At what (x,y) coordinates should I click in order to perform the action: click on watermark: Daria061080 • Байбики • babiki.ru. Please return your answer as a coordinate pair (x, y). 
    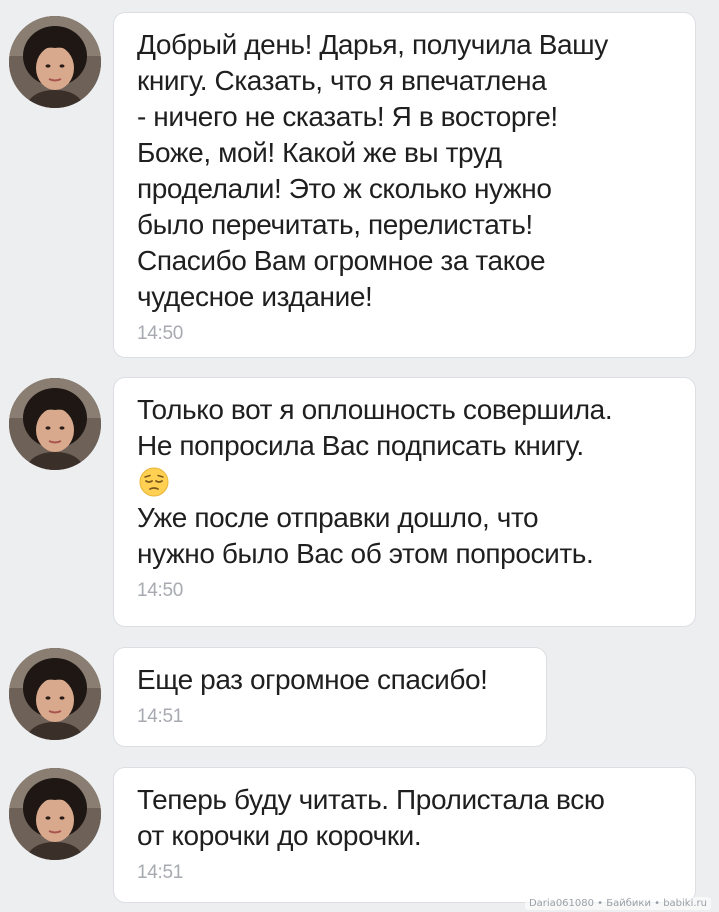
    Looking at the image, I should click on (617, 903).